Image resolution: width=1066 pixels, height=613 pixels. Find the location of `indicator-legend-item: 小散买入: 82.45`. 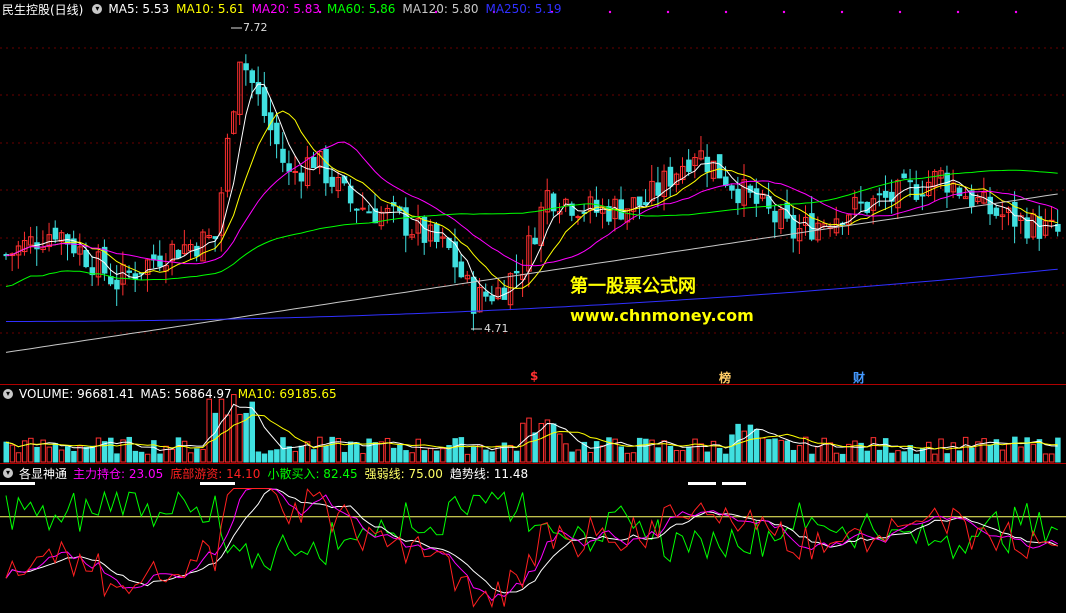

indicator-legend-item: 小散买入: 82.45 is located at coordinates (312, 473).